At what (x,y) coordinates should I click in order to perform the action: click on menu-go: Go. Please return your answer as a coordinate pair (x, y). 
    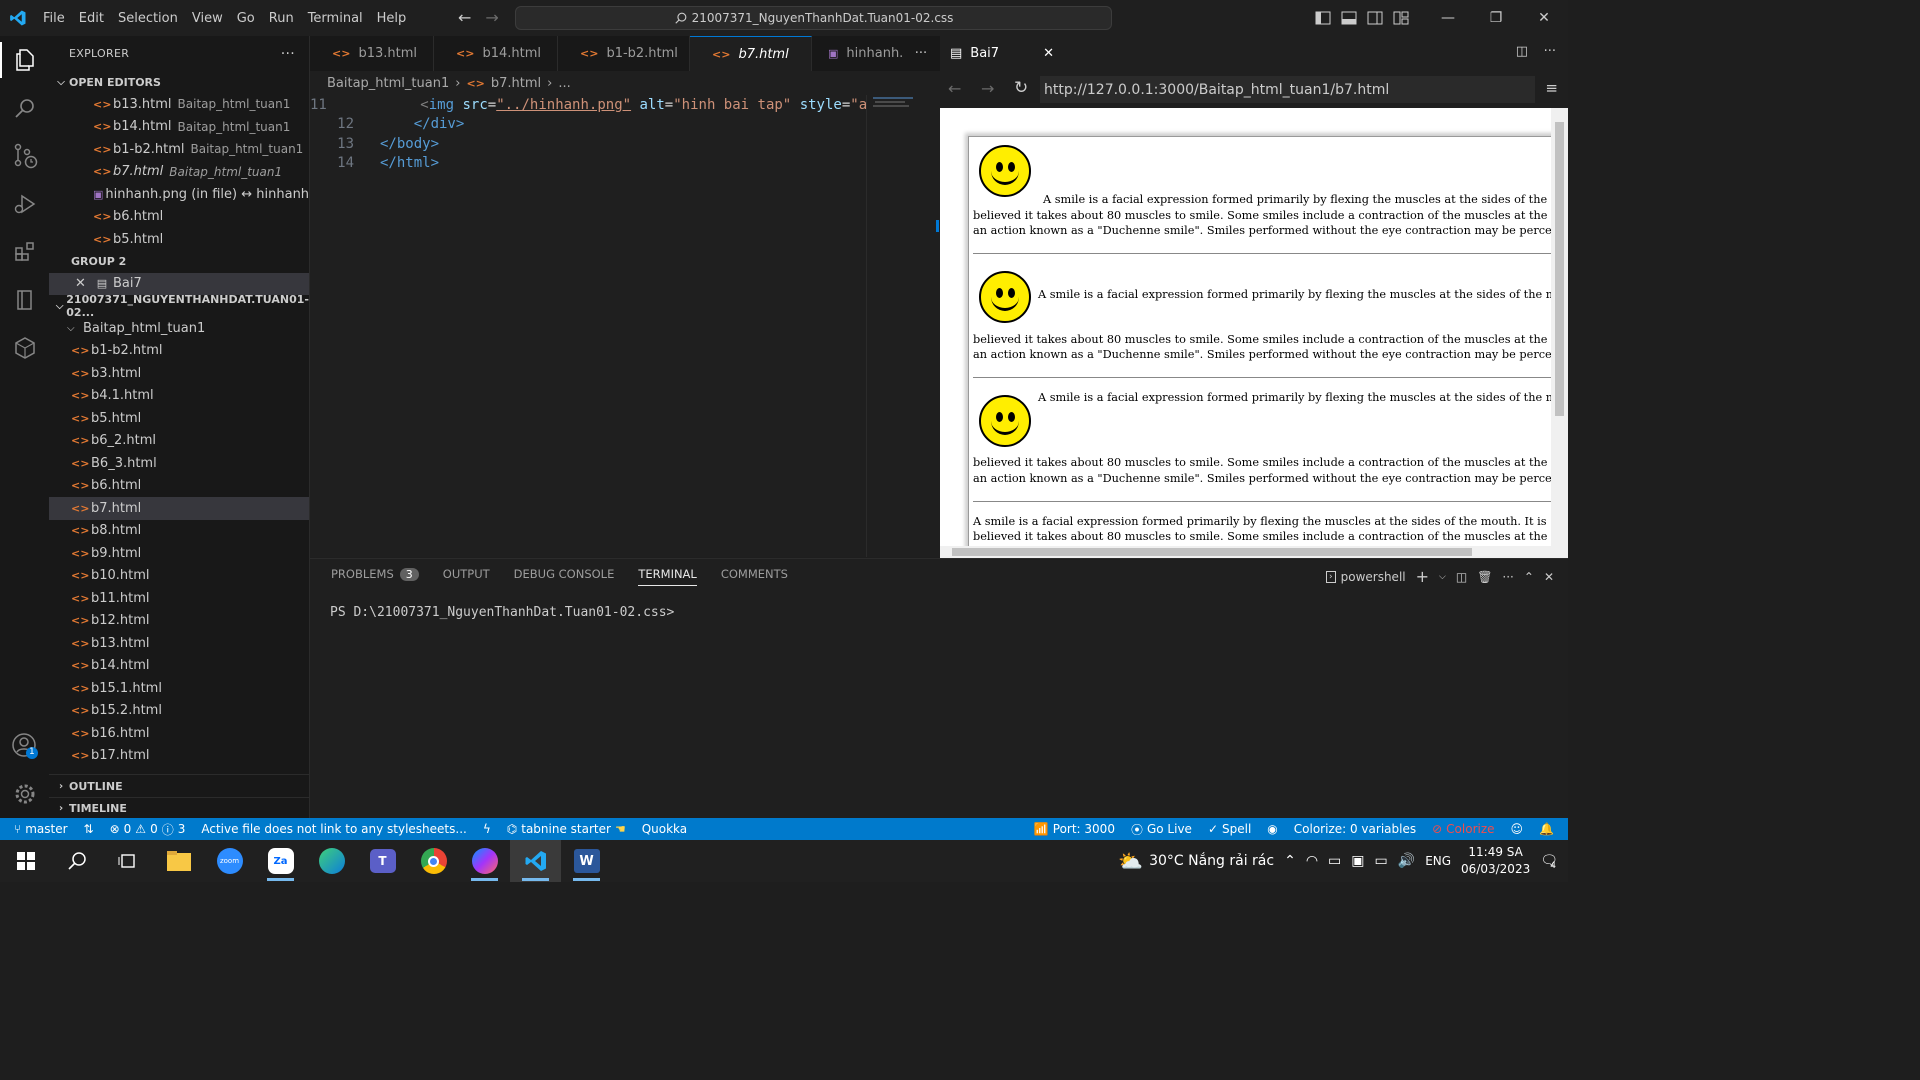
    Looking at the image, I should click on (246, 18).